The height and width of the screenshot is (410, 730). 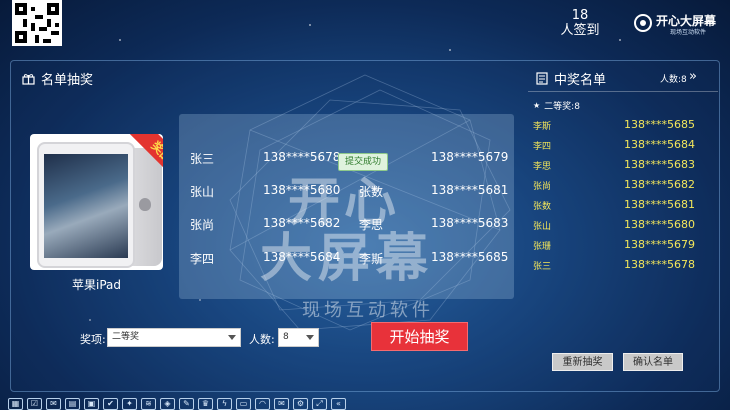 What do you see at coordinates (286, 337) in the screenshot?
I see `count-select-value: 8` at bounding box center [286, 337].